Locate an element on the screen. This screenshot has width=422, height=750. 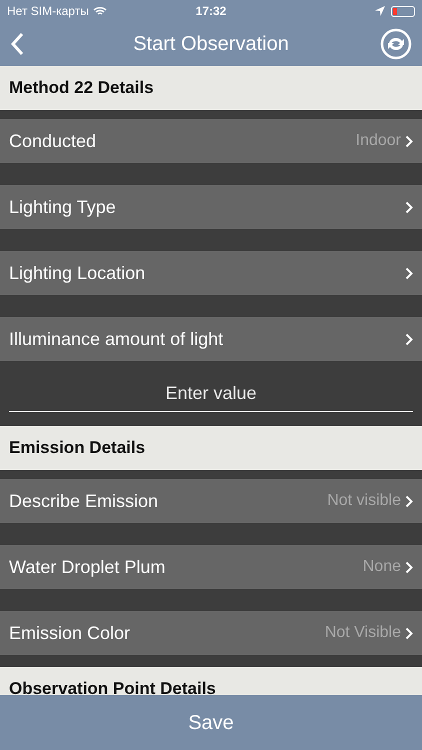
list-row: Illuminance amount of light is located at coordinates (211, 339).